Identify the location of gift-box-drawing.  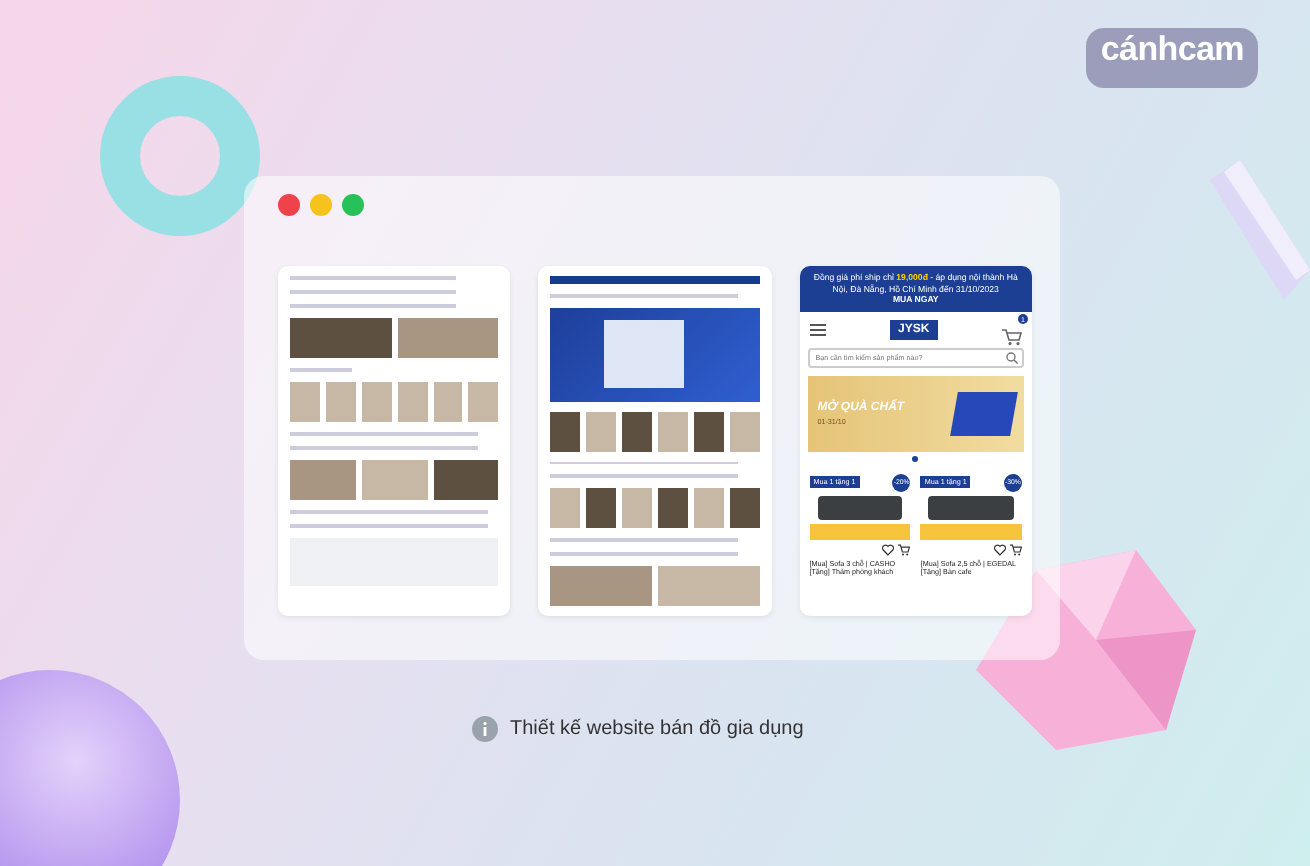
(984, 413).